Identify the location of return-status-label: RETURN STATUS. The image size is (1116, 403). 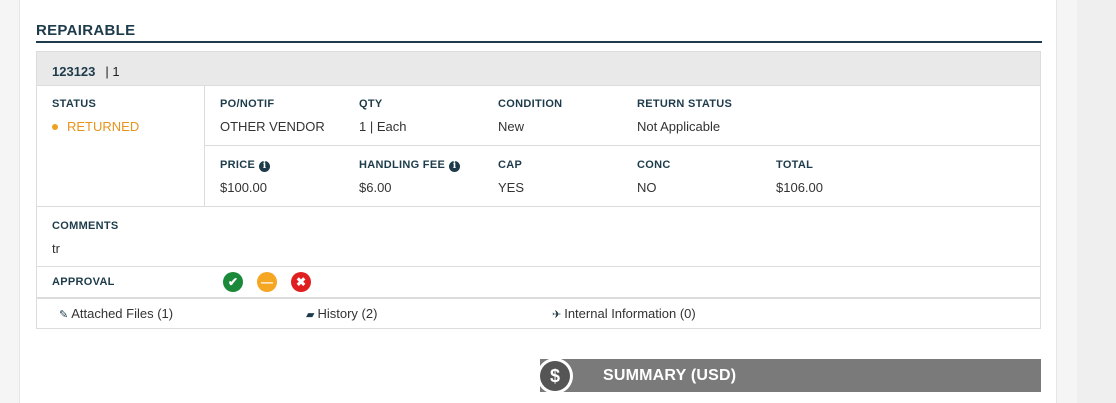
(685, 104).